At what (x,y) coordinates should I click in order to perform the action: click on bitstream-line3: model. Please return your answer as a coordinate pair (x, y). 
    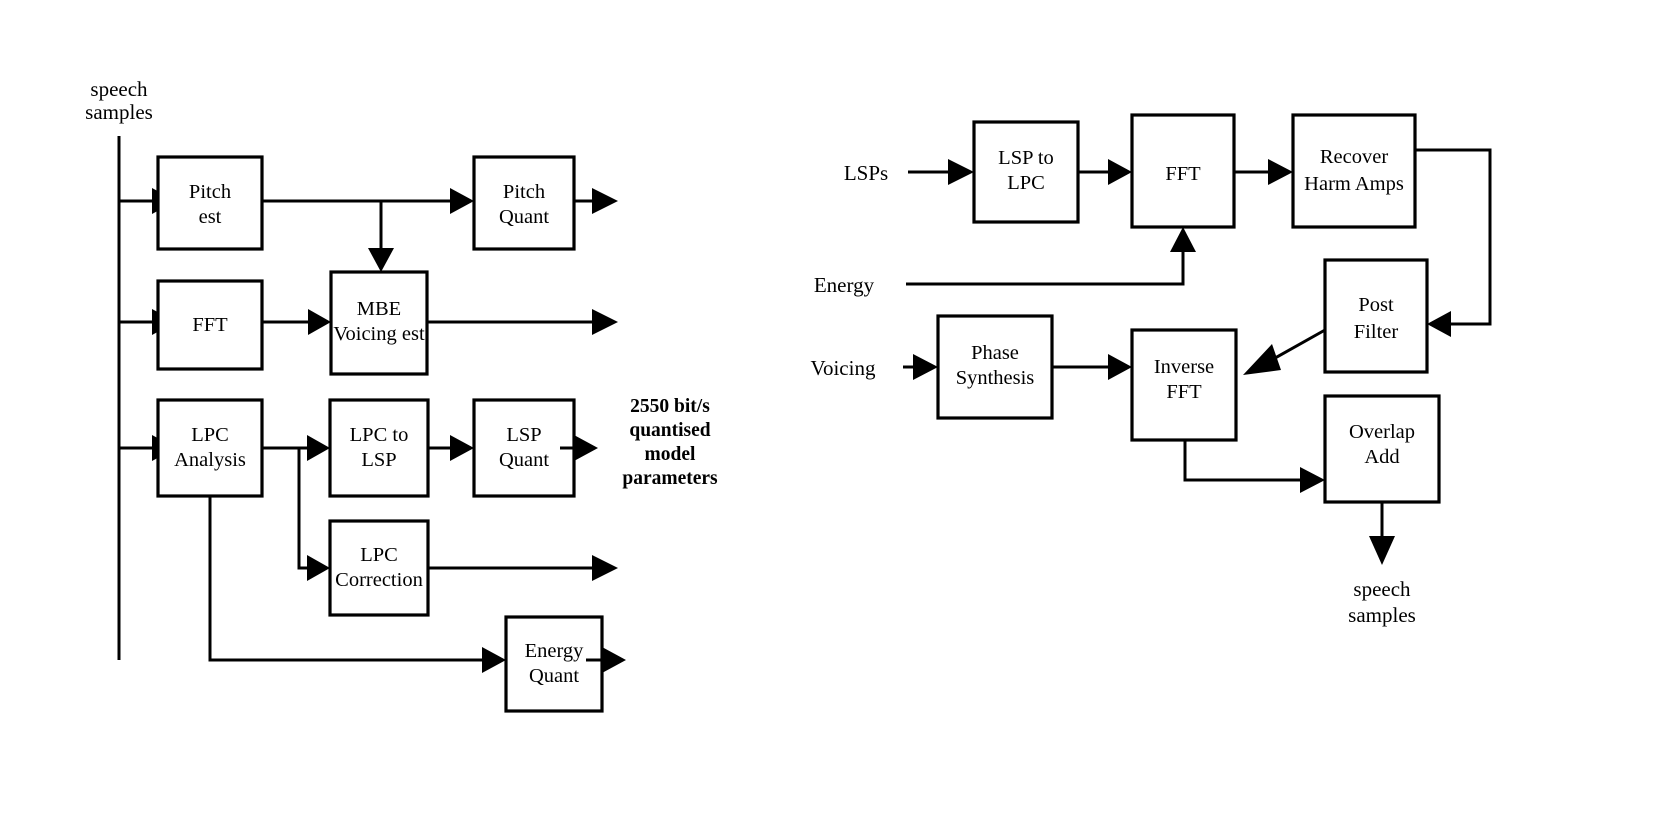
    Looking at the image, I should click on (670, 454).